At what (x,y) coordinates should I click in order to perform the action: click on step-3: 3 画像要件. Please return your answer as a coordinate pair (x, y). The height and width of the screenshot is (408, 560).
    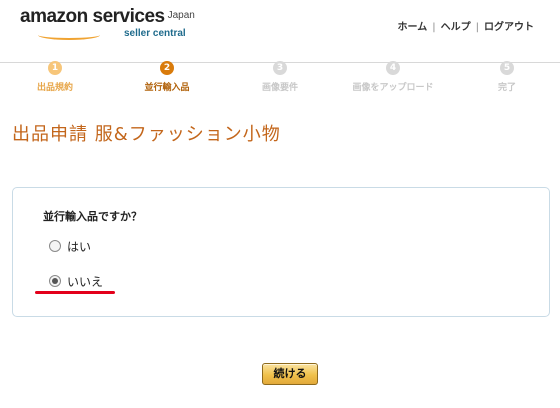
    Looking at the image, I should click on (280, 74).